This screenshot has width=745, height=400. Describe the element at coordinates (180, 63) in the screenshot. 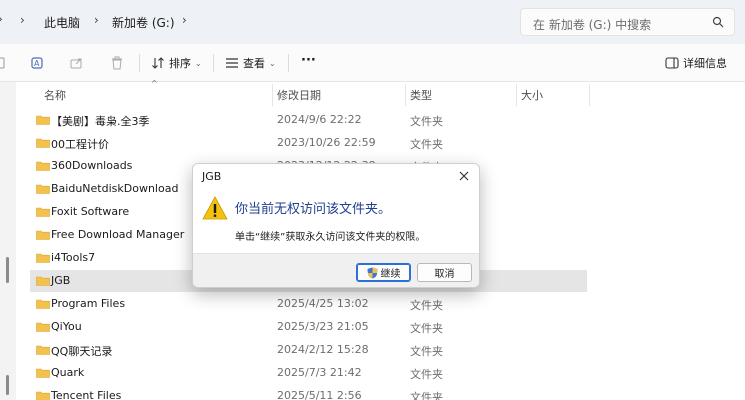

I see `sort-label: 排序` at that location.